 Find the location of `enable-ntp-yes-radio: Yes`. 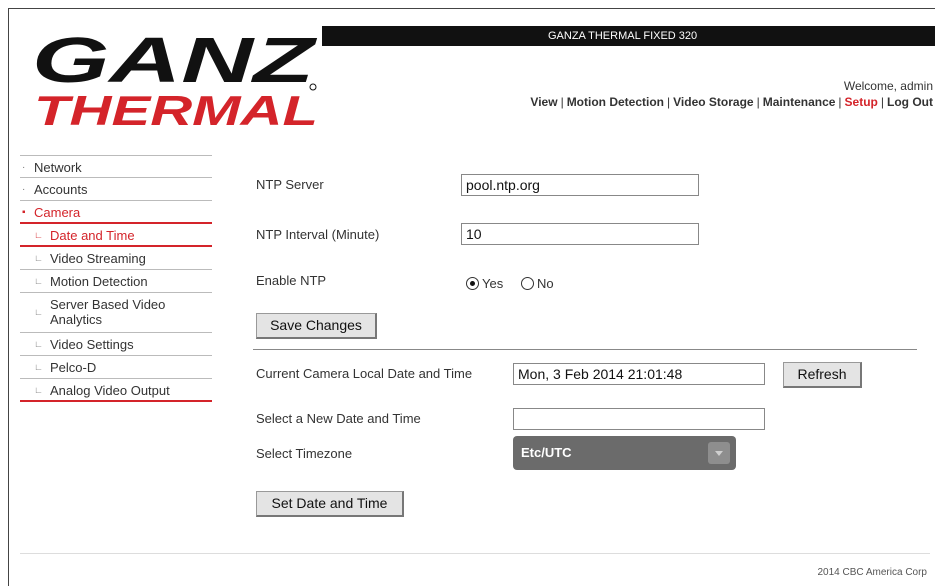

enable-ntp-yes-radio: Yes is located at coordinates (484, 283).